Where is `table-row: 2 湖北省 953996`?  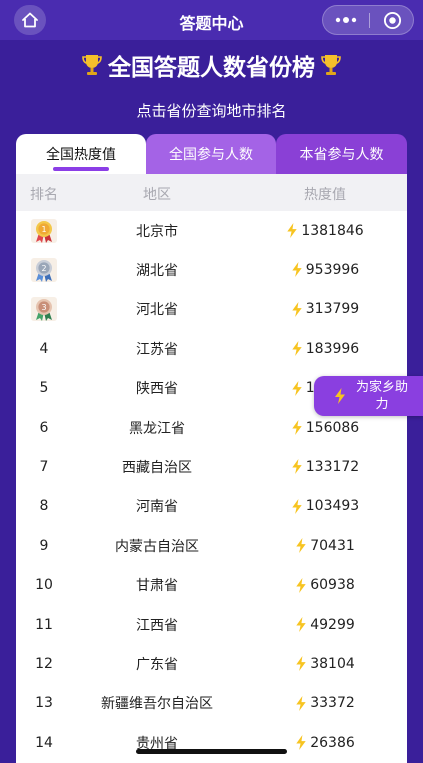 table-row: 2 湖北省 953996 is located at coordinates (211, 269).